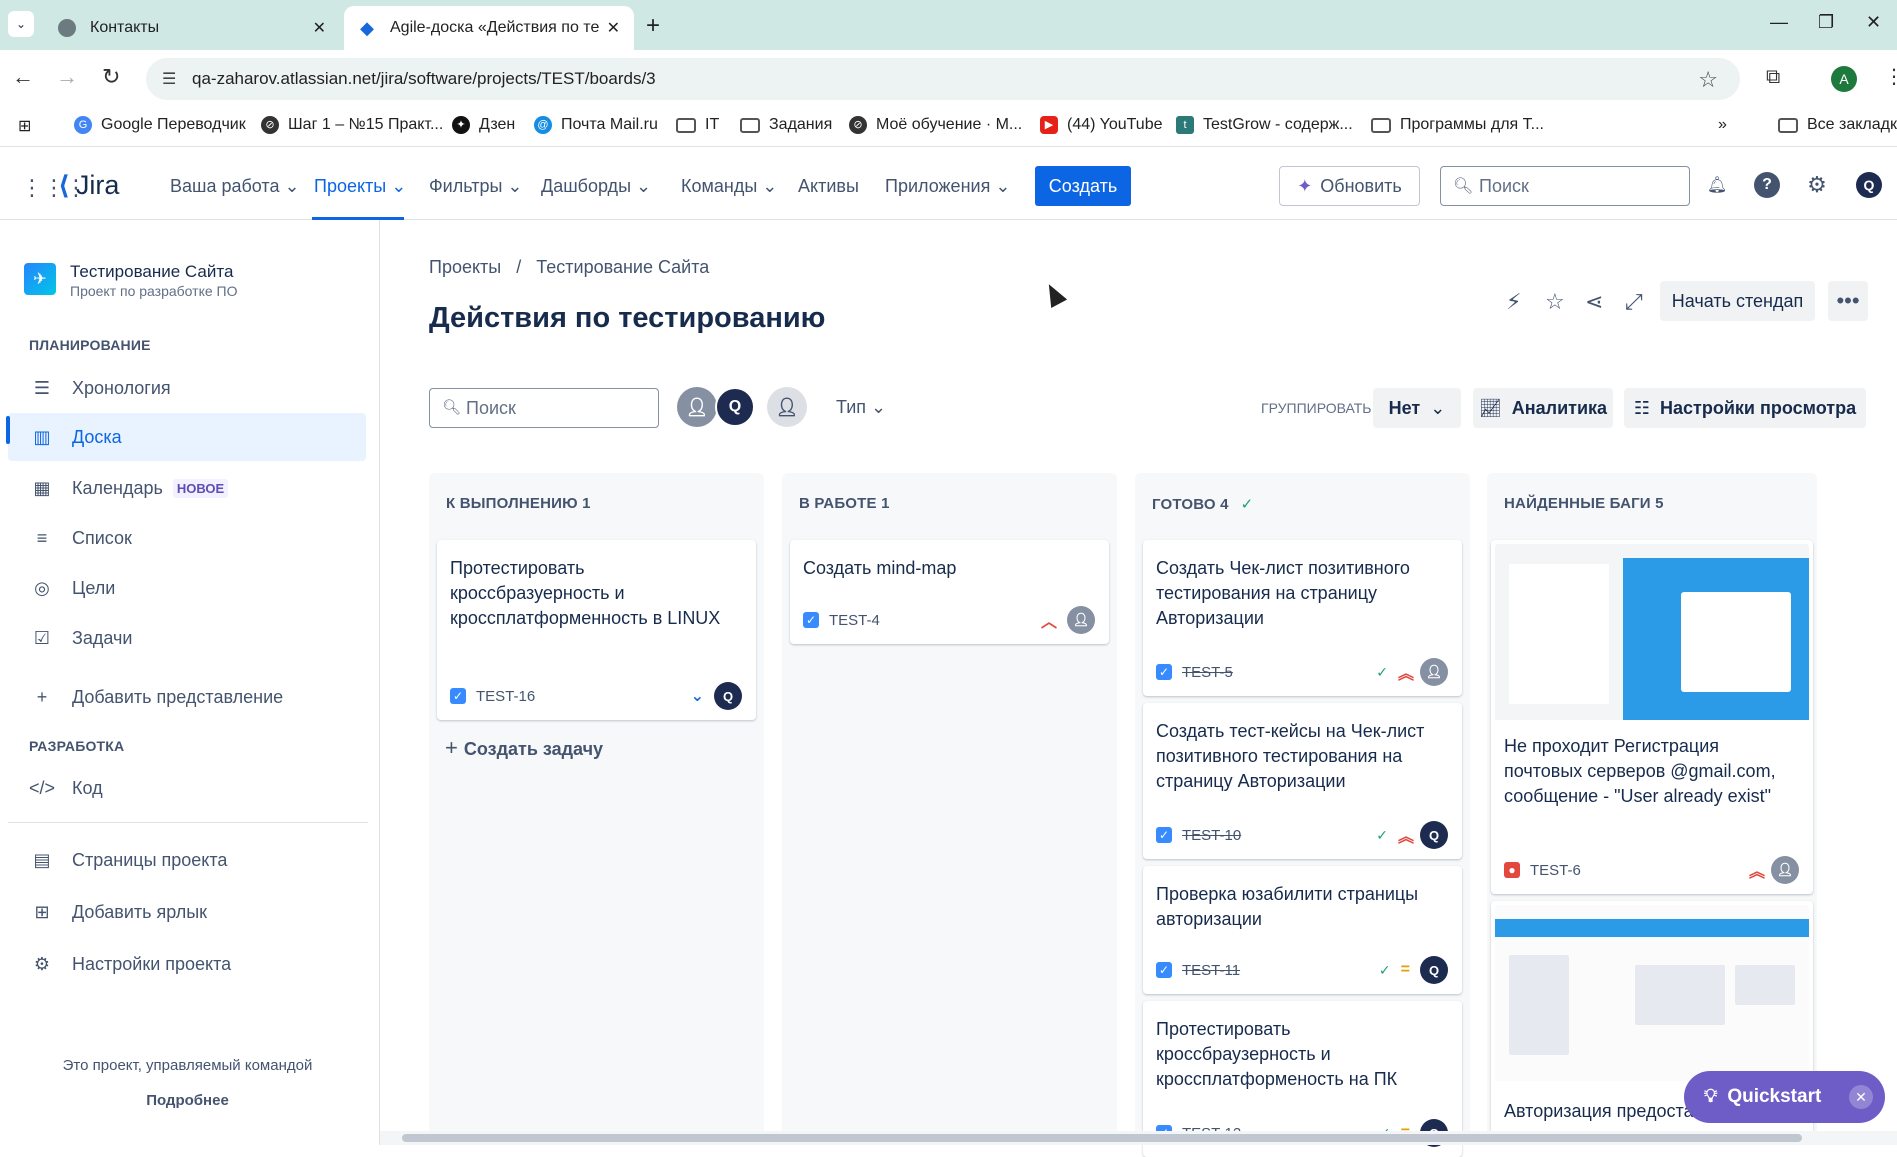  I want to click on tab-search-dropdown: ⌄, so click(21, 24).